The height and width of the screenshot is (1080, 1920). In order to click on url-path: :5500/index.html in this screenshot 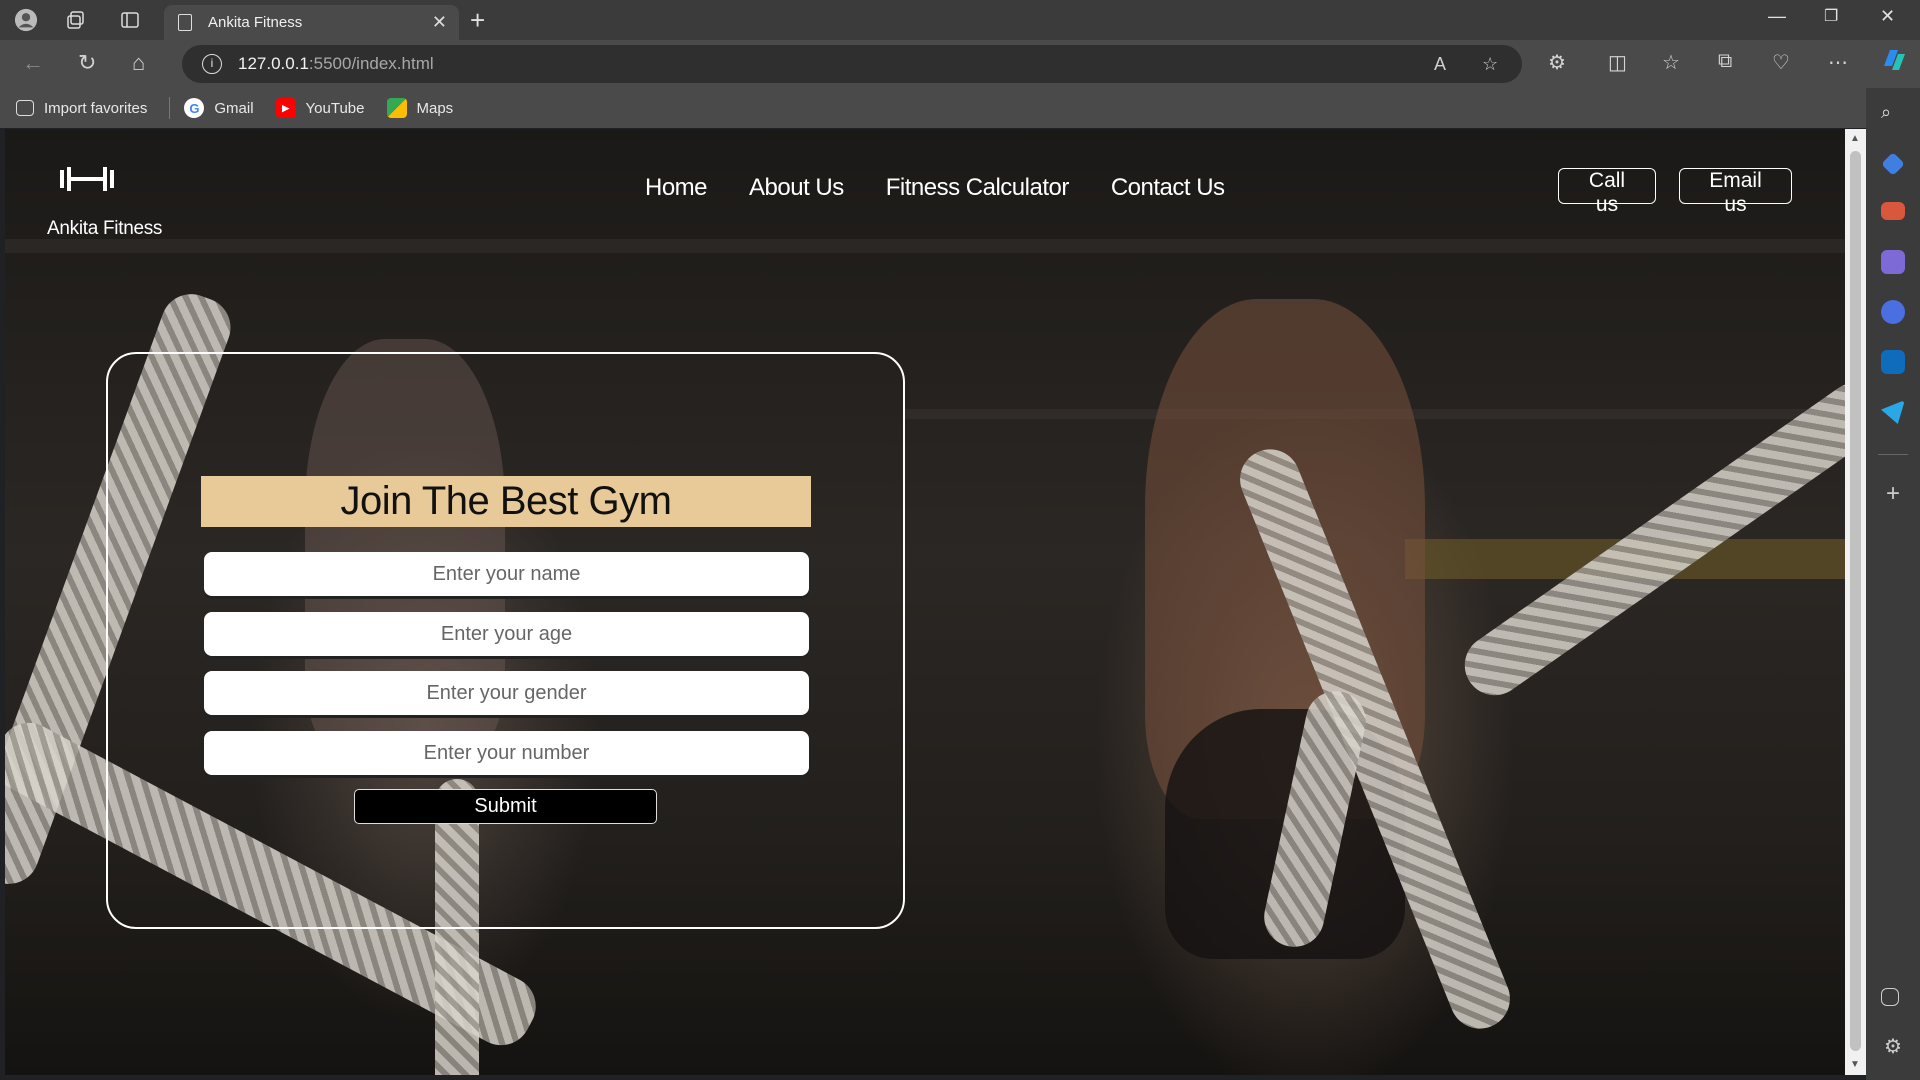, I will do `click(371, 63)`.